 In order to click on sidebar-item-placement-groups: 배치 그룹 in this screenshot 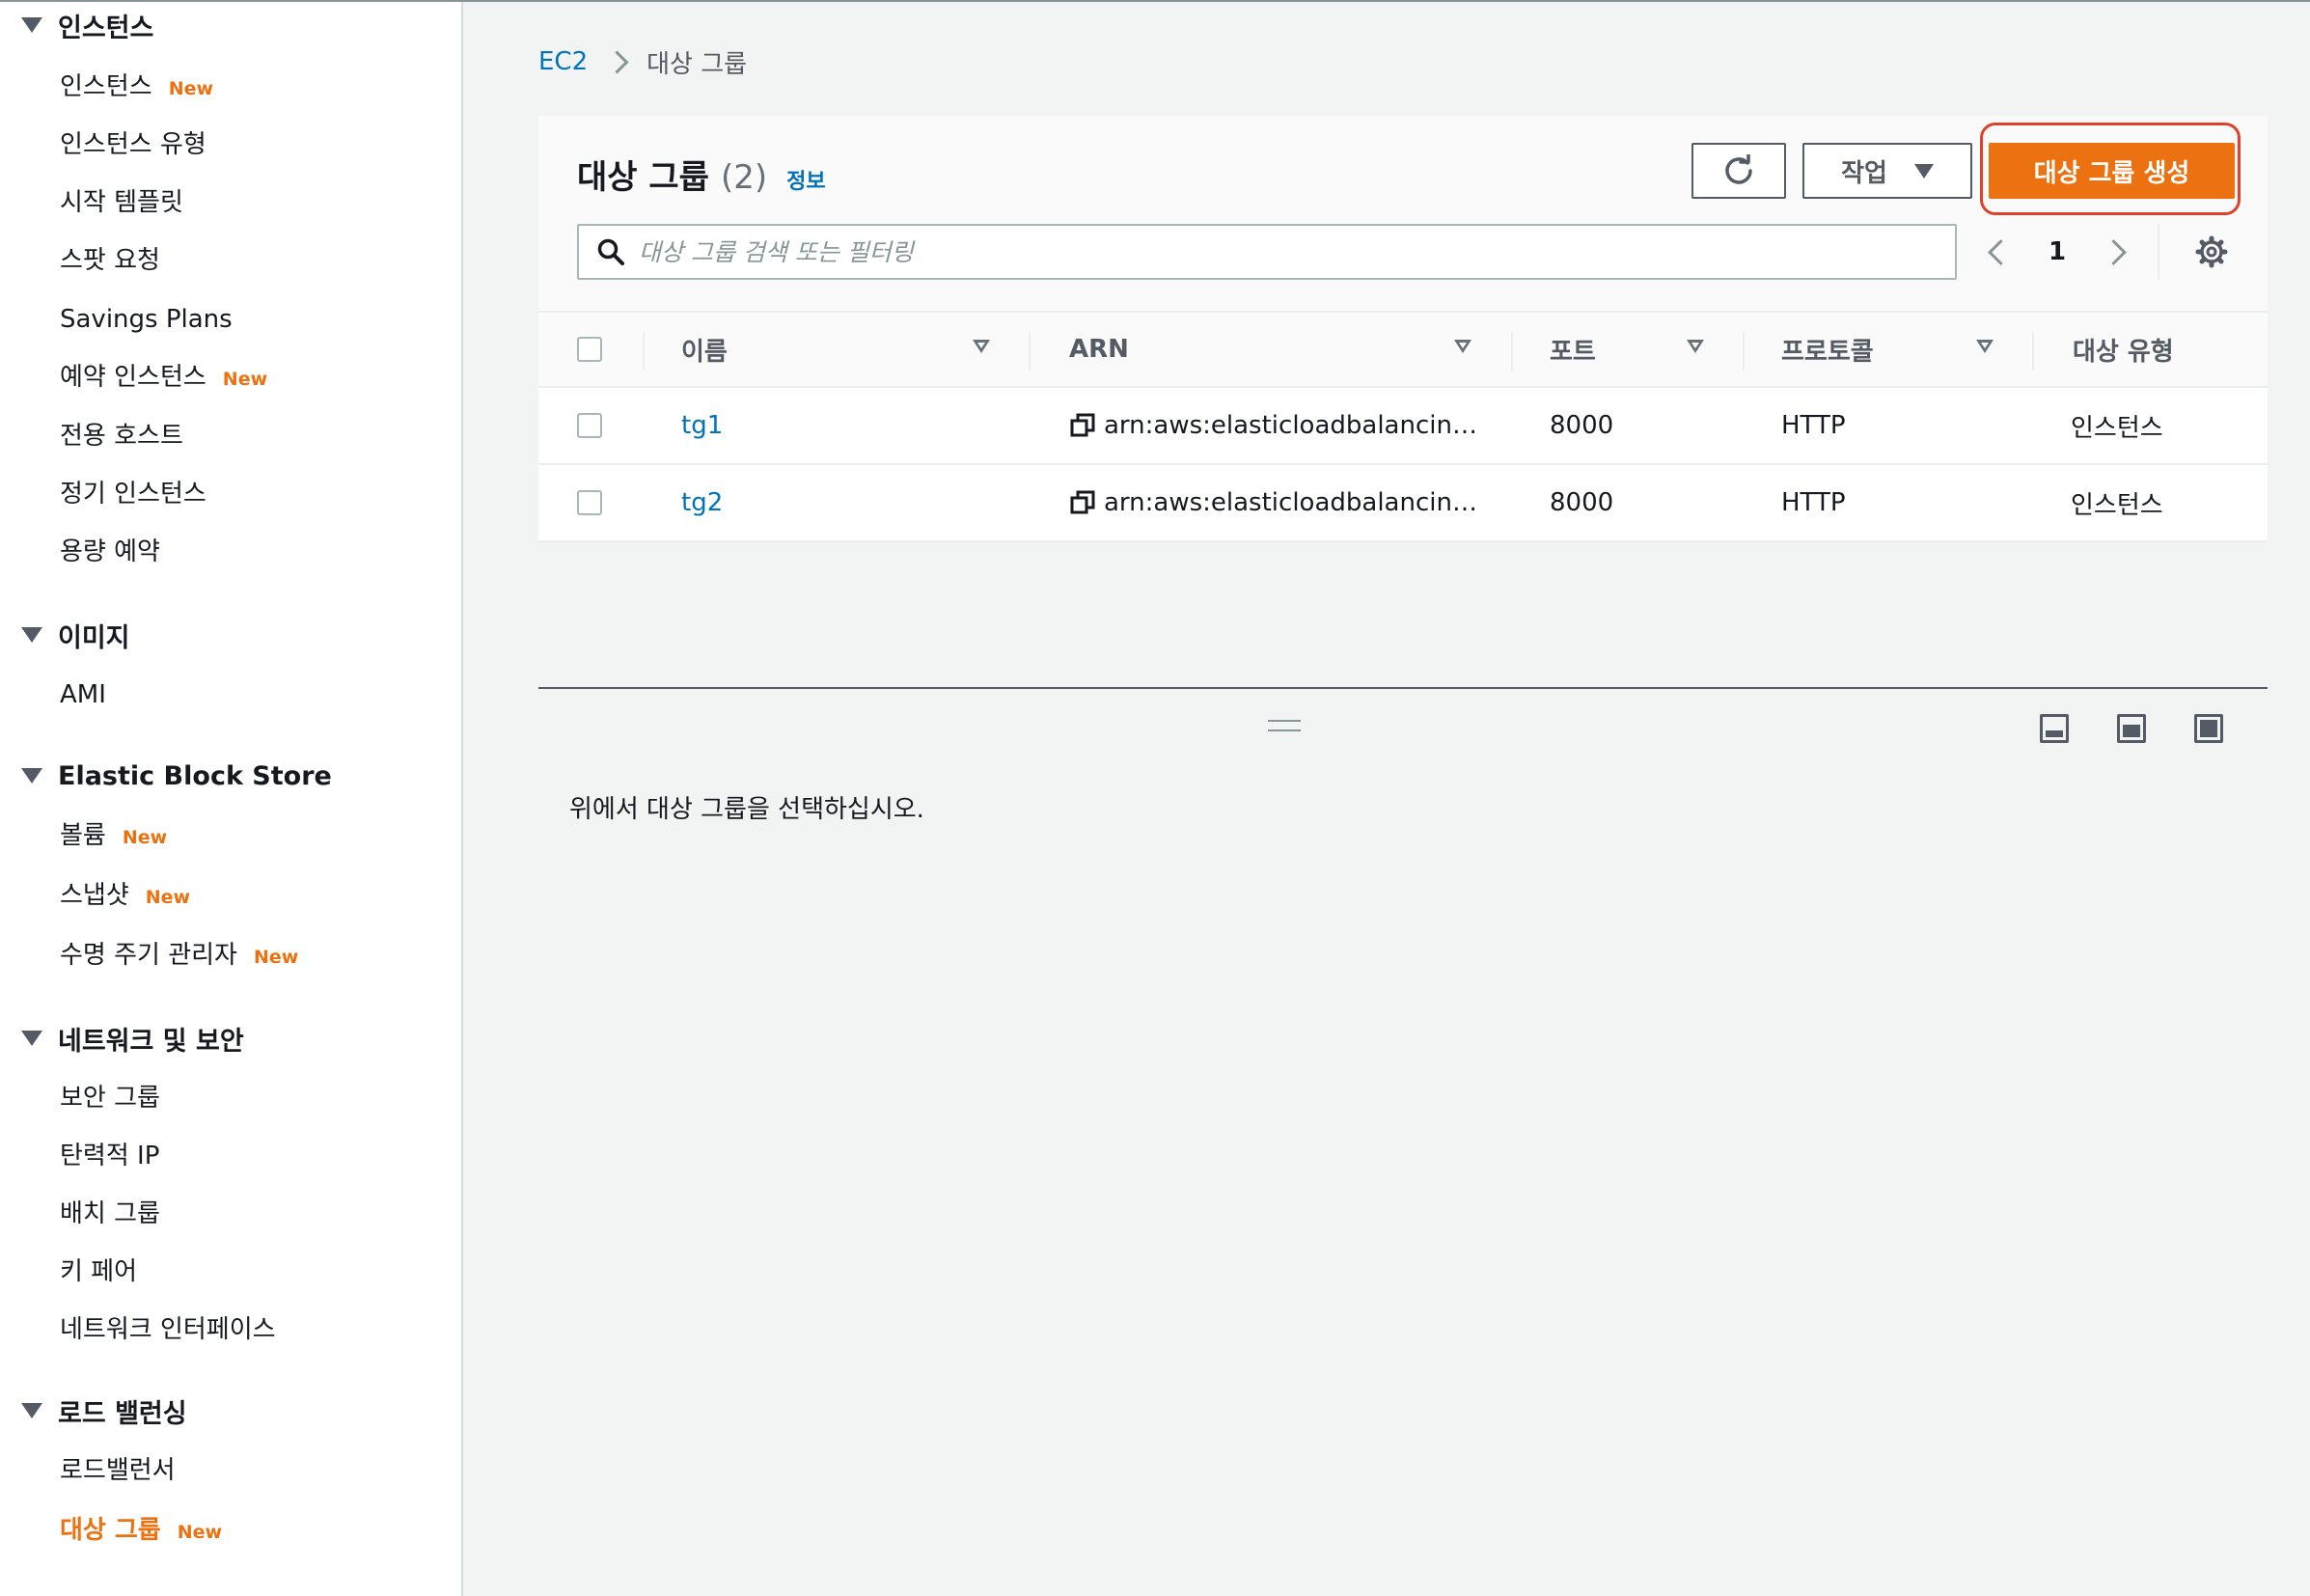, I will do `click(110, 1214)`.